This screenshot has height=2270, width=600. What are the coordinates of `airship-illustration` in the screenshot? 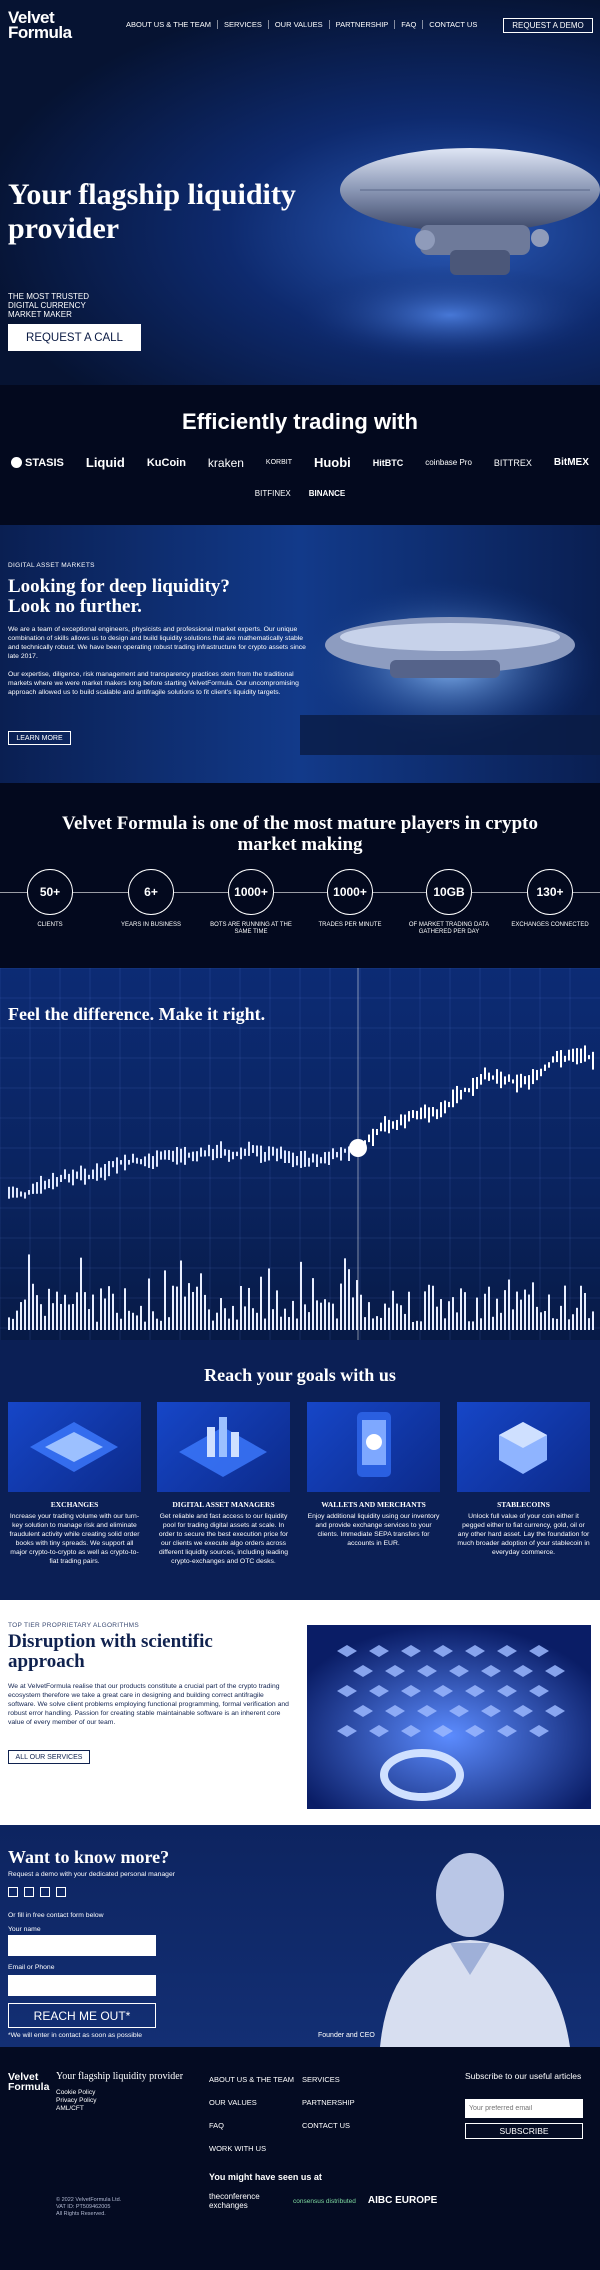 It's located at (450, 256).